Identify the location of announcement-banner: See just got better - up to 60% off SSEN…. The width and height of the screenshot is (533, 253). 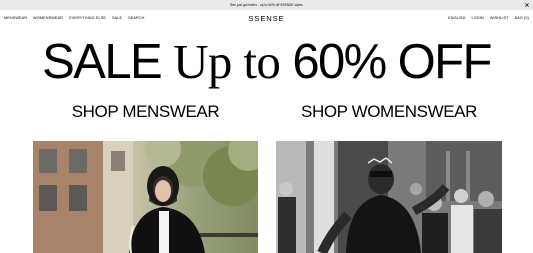
(266, 5).